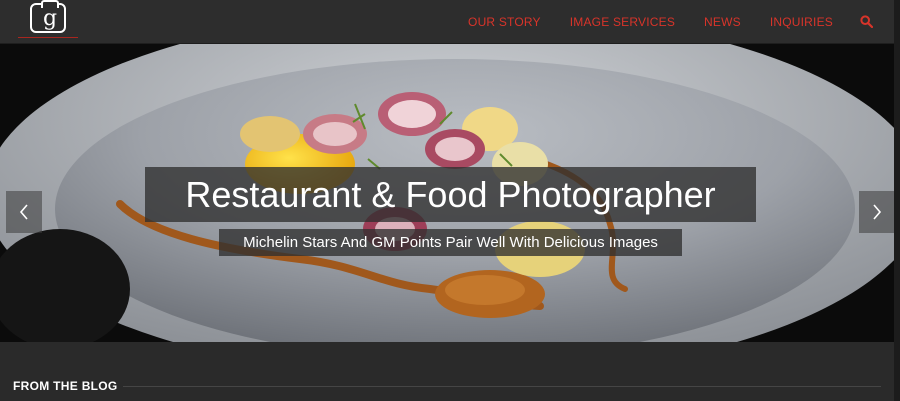 The width and height of the screenshot is (900, 401). Describe the element at coordinates (897, 200) in the screenshot. I see `page-scrollbar` at that location.